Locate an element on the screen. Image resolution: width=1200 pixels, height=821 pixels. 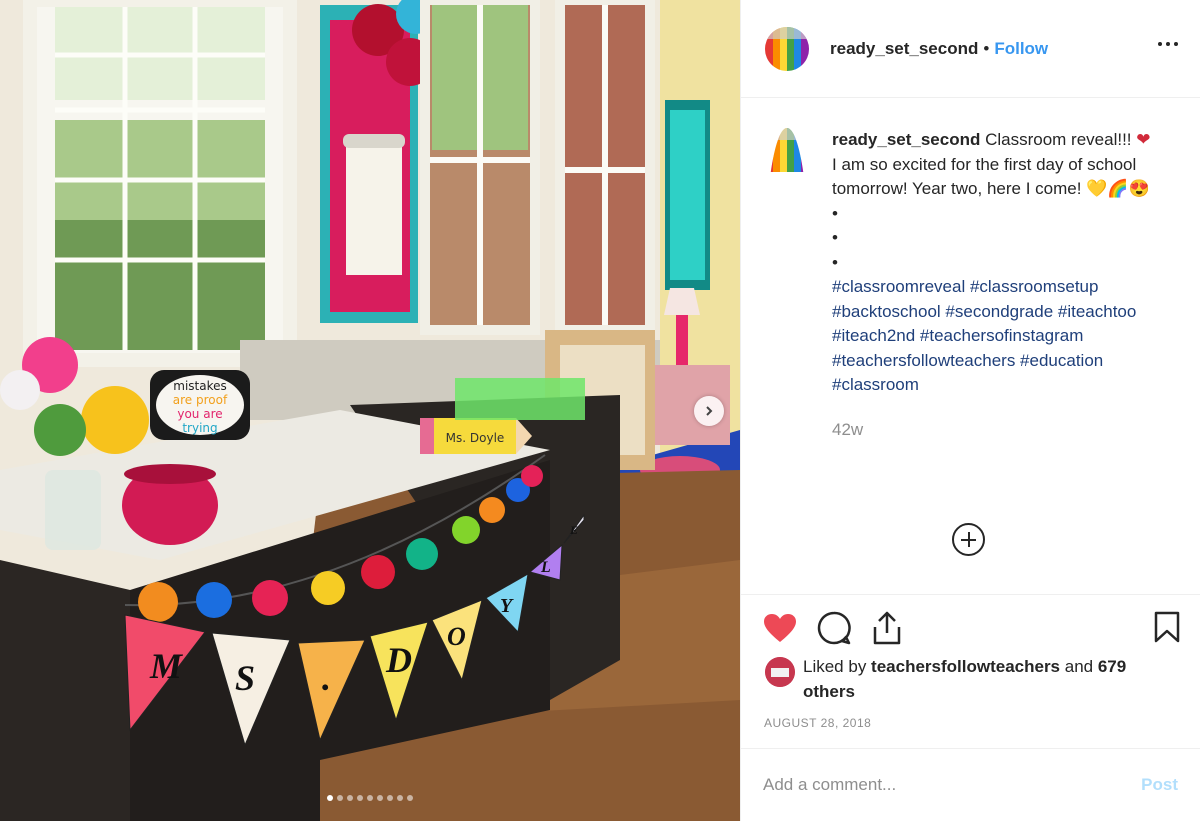
header-username: ready_set_second is located at coordinates (904, 49).